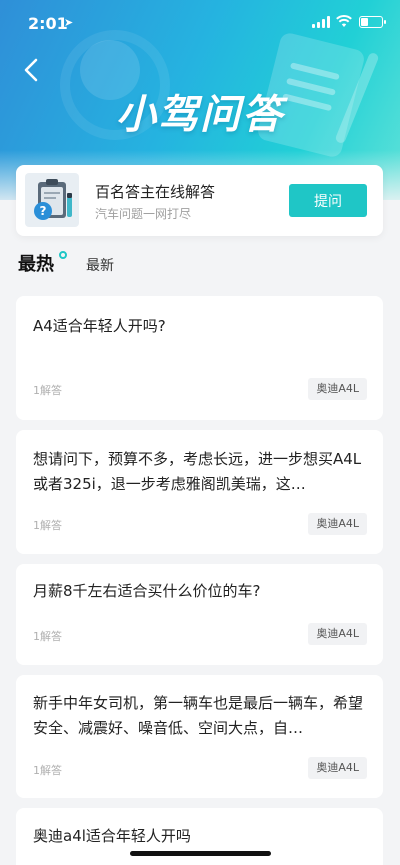  What do you see at coordinates (199, 358) in the screenshot?
I see `question-card: A4适合年轻人开吗? 1解答 奥迪A4L` at bounding box center [199, 358].